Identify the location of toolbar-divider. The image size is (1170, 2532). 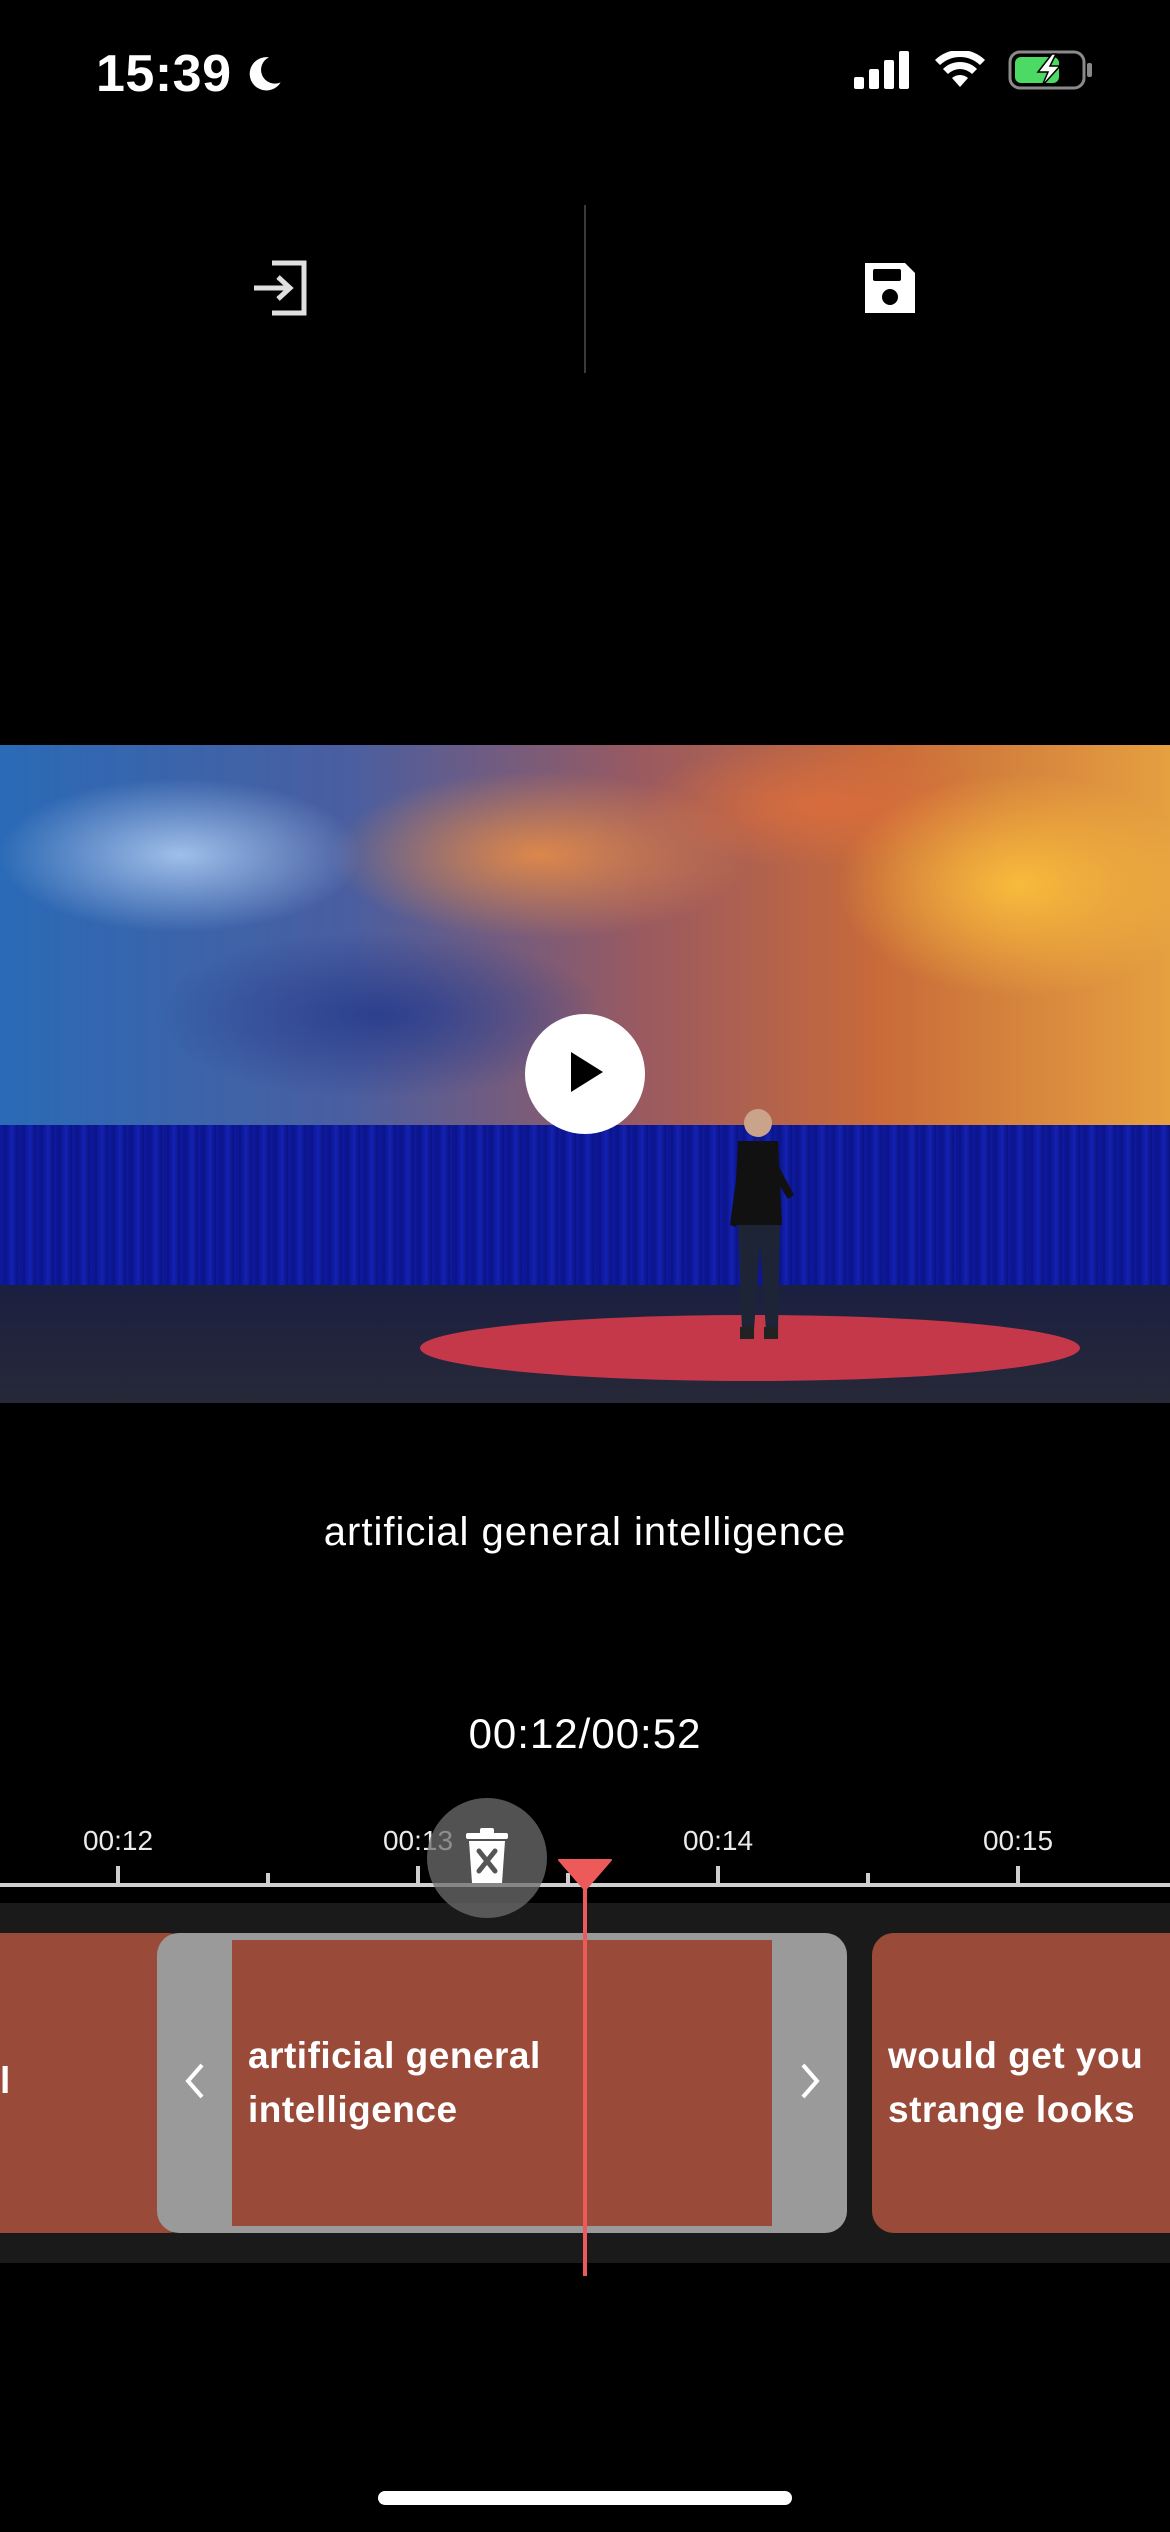
(585, 289).